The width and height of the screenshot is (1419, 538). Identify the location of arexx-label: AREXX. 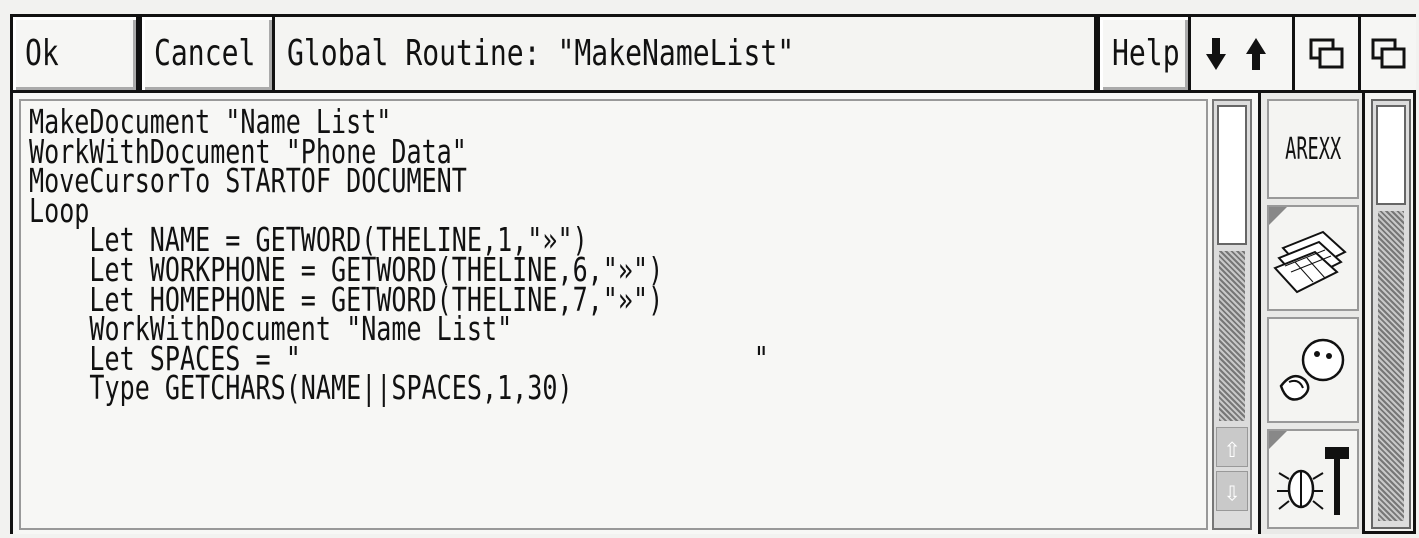
(1313, 149).